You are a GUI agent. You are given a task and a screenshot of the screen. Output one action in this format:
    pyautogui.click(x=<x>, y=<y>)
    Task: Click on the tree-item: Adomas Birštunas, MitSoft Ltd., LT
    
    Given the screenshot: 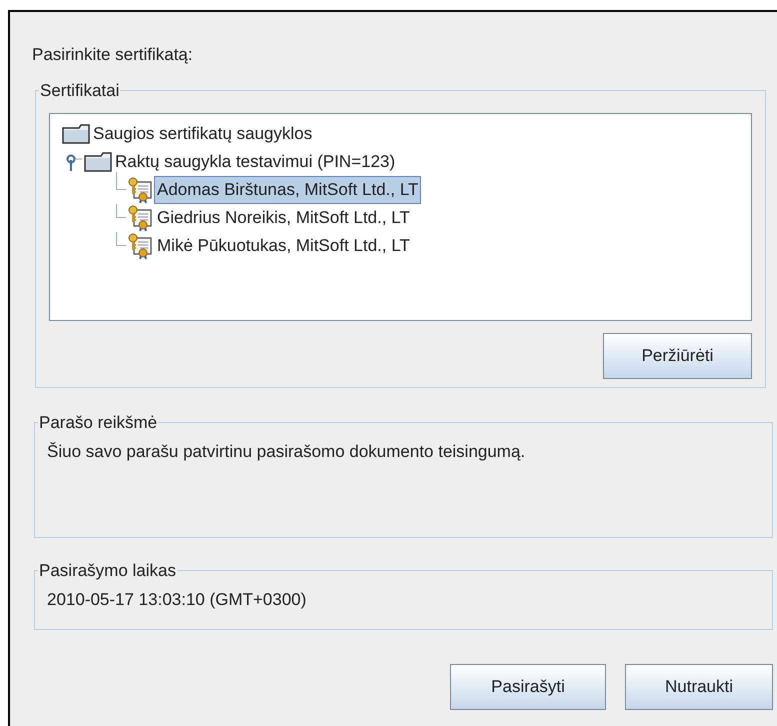 What is the action you would take?
    pyautogui.click(x=288, y=190)
    